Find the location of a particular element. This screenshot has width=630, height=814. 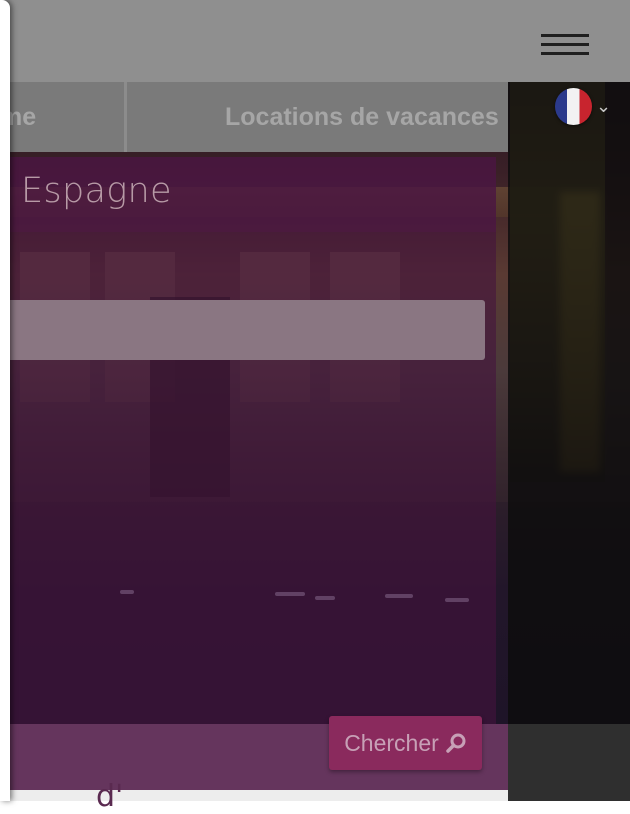

search-button: Chercher is located at coordinates (405, 743).